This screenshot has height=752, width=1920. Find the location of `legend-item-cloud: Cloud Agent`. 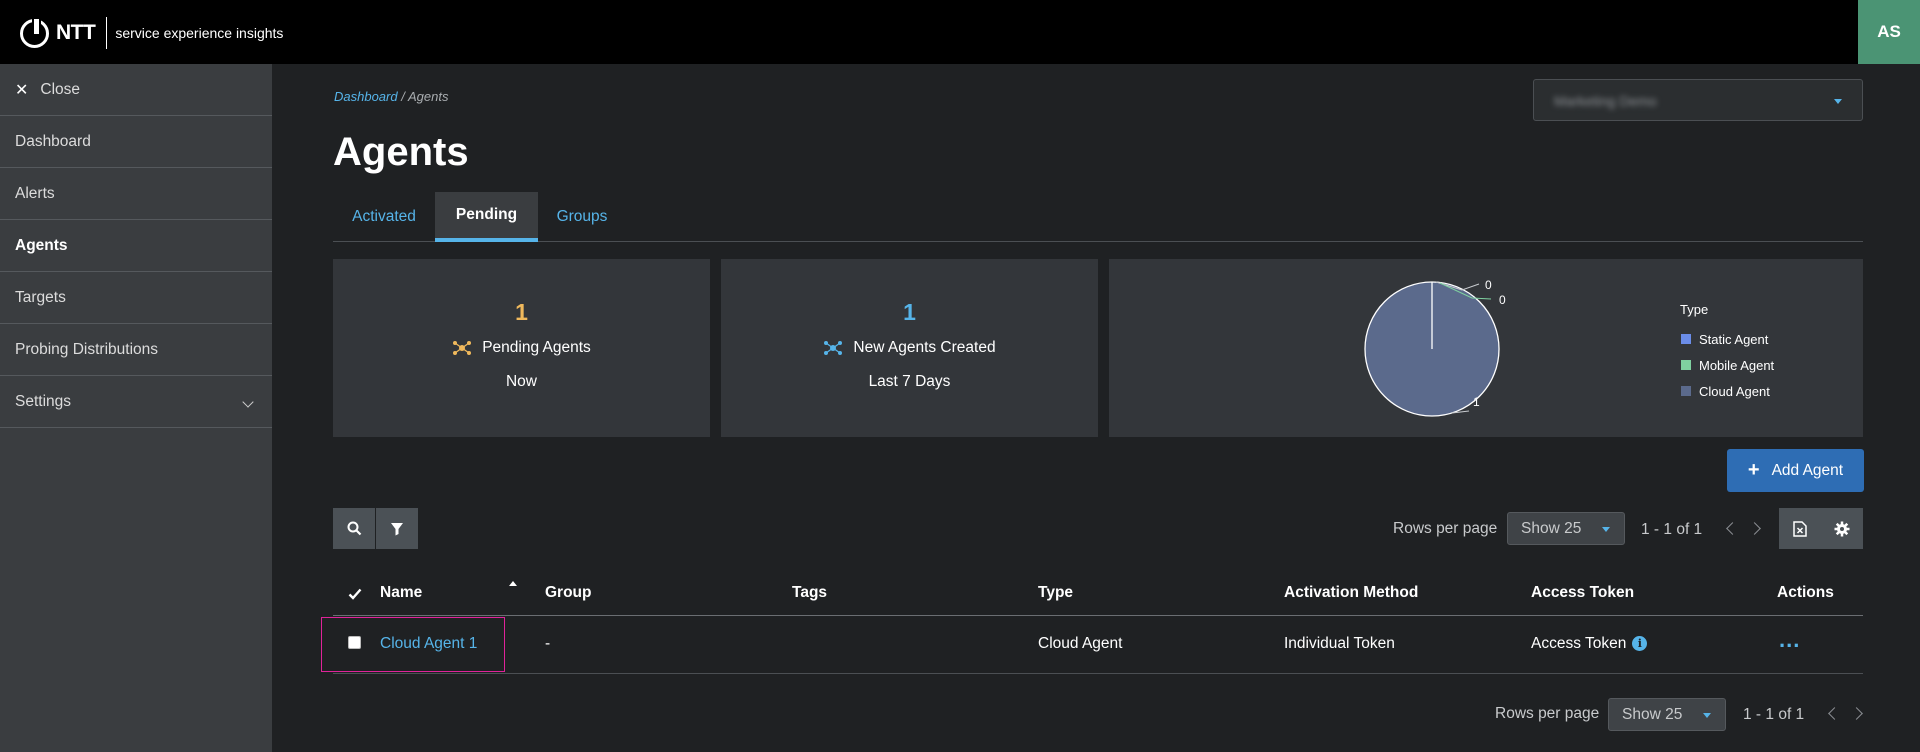

legend-item-cloud: Cloud Agent is located at coordinates (1727, 391).